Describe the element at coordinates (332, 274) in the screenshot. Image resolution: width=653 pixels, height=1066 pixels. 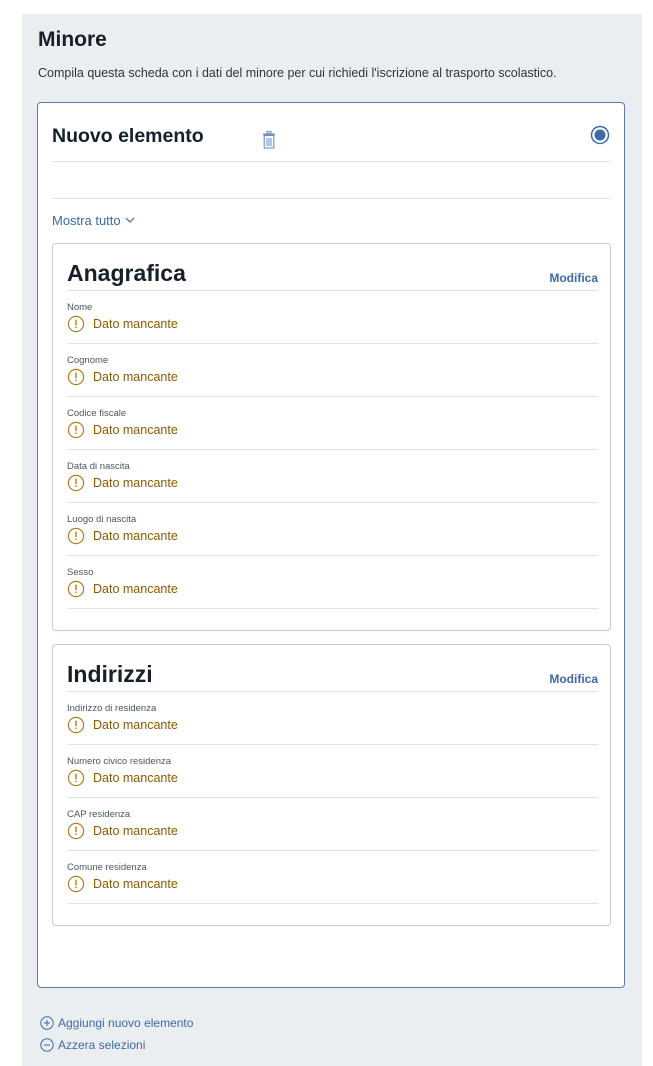
I see `panel-header: Anagrafica Modifica` at that location.